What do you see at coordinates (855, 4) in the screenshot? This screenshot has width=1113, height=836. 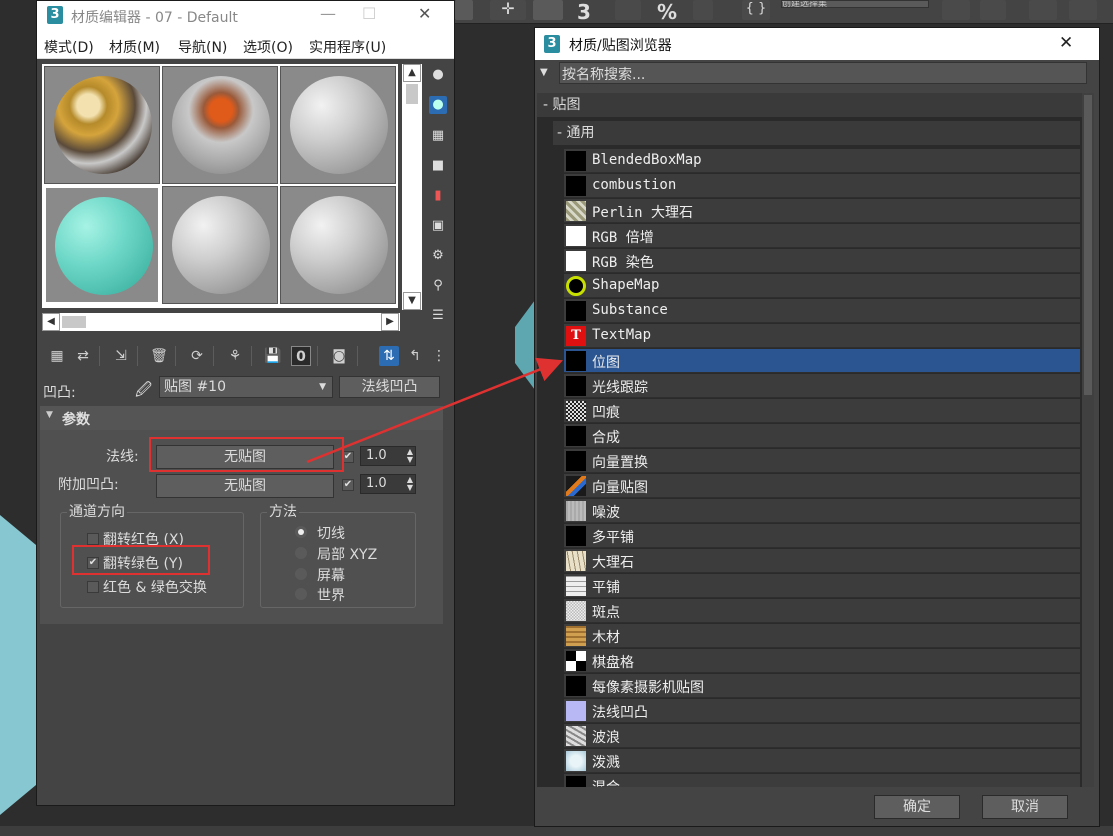 I see `selection-set-combo: 创建选择集` at bounding box center [855, 4].